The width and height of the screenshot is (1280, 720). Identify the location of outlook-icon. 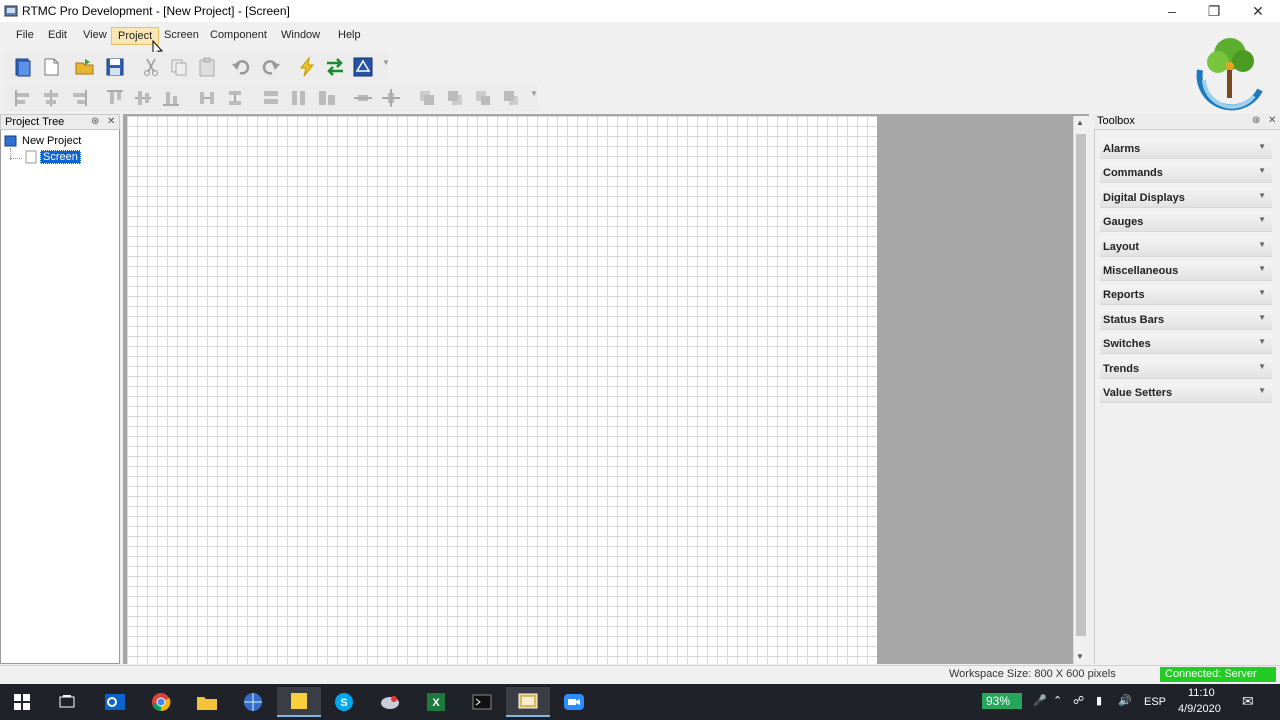
(115, 702).